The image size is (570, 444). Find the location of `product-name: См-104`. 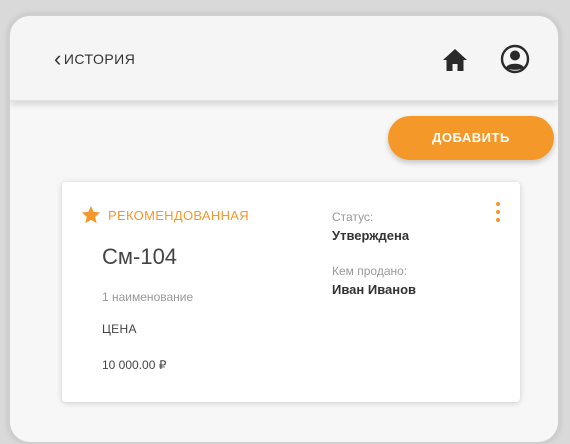

product-name: См-104 is located at coordinates (140, 256).